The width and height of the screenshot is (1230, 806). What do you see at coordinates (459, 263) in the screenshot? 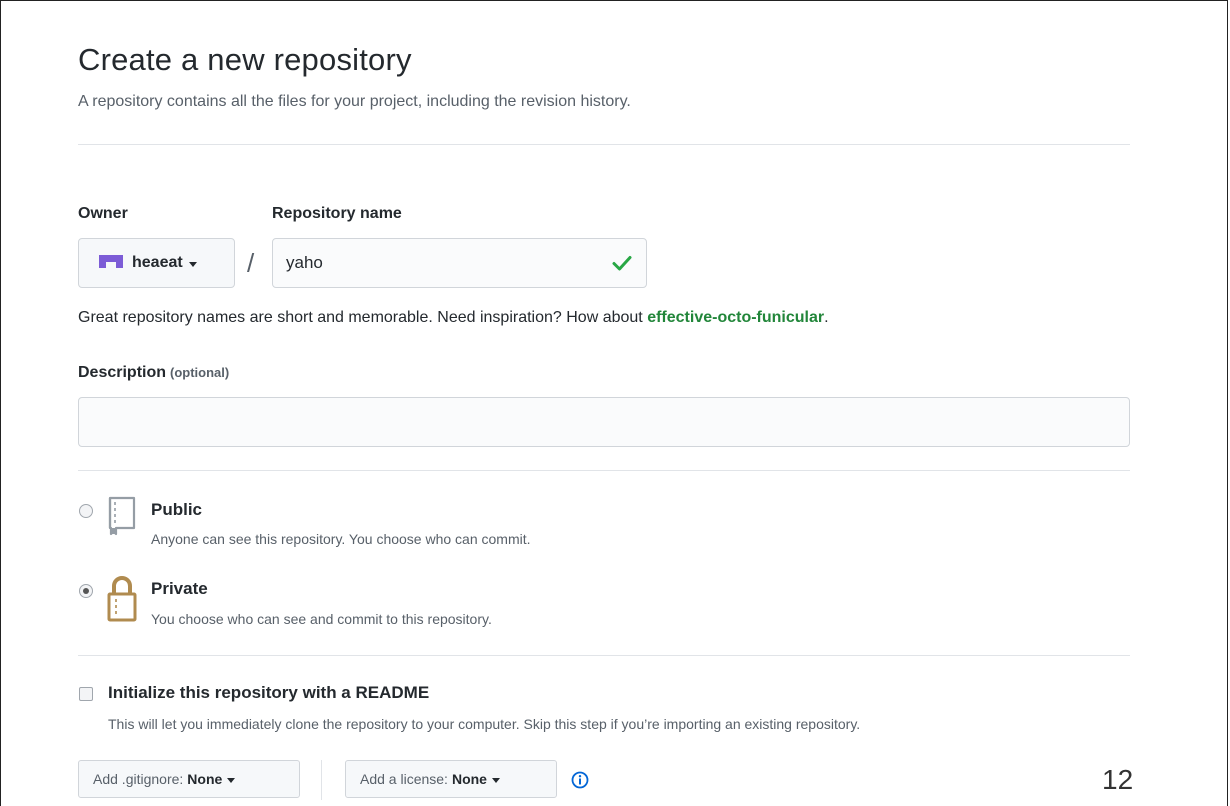
I see `repository-name-input: yaho` at bounding box center [459, 263].